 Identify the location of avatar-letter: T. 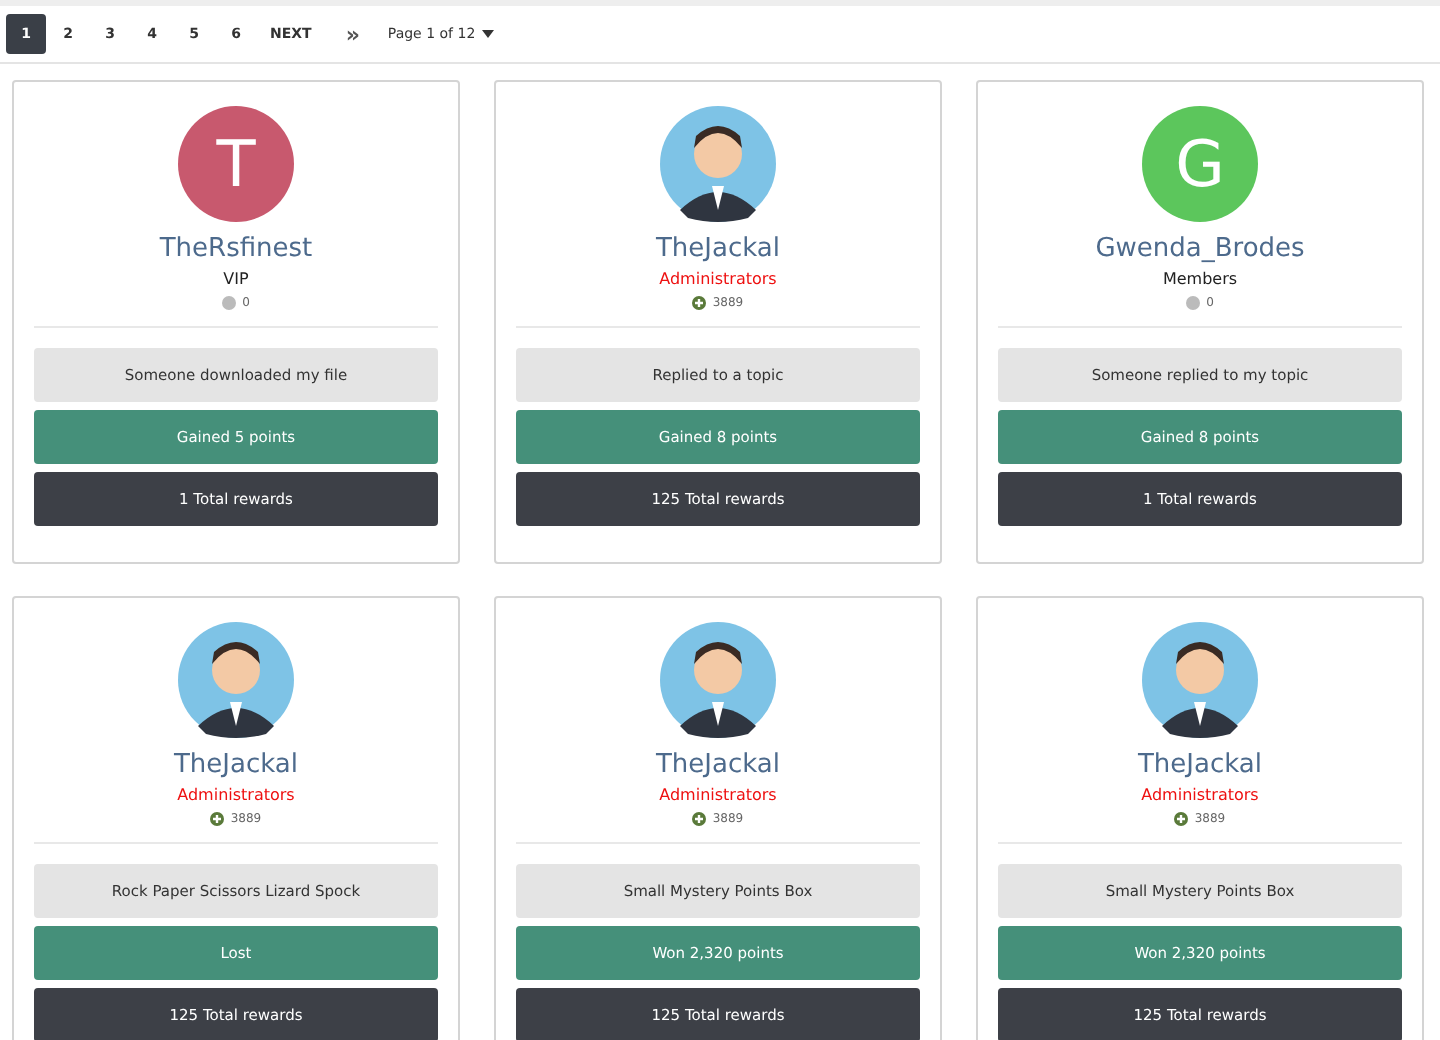
(236, 164).